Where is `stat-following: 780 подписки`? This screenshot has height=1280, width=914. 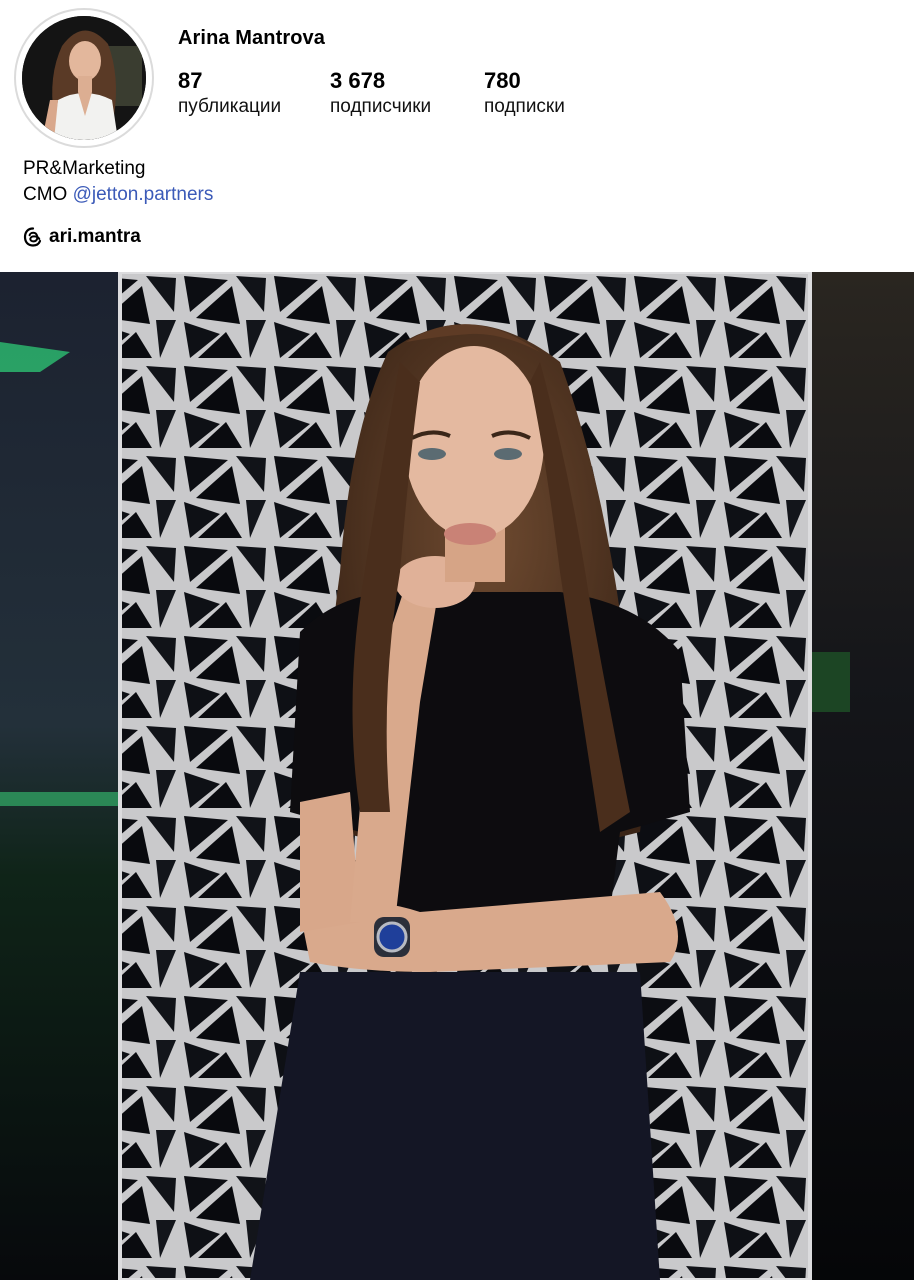 stat-following: 780 подписки is located at coordinates (524, 93).